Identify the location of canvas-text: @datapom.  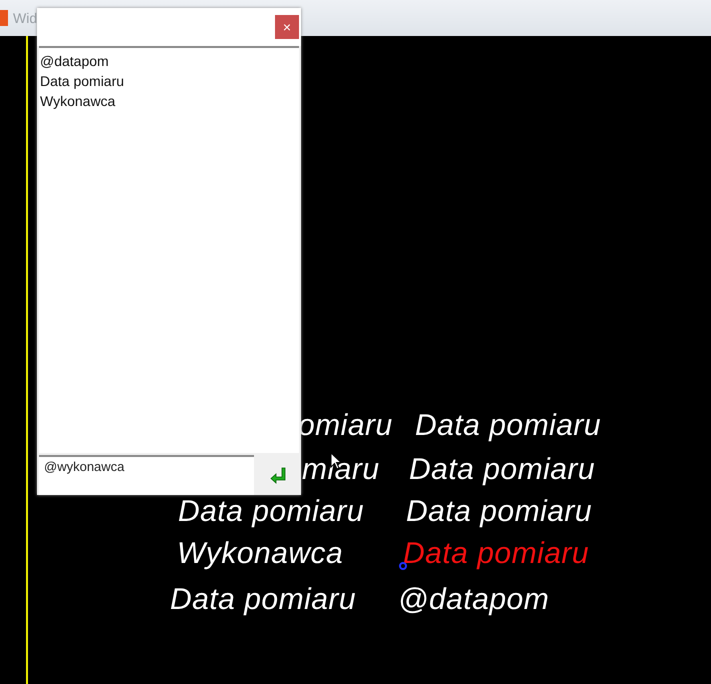
(474, 600).